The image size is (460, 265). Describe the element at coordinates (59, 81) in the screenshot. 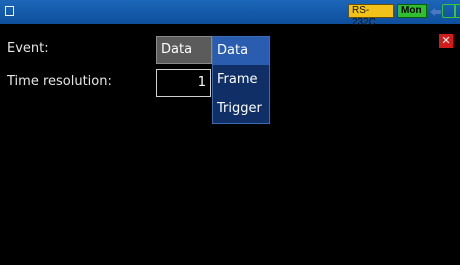

I see `time-resolution-label: Time resolution:` at that location.